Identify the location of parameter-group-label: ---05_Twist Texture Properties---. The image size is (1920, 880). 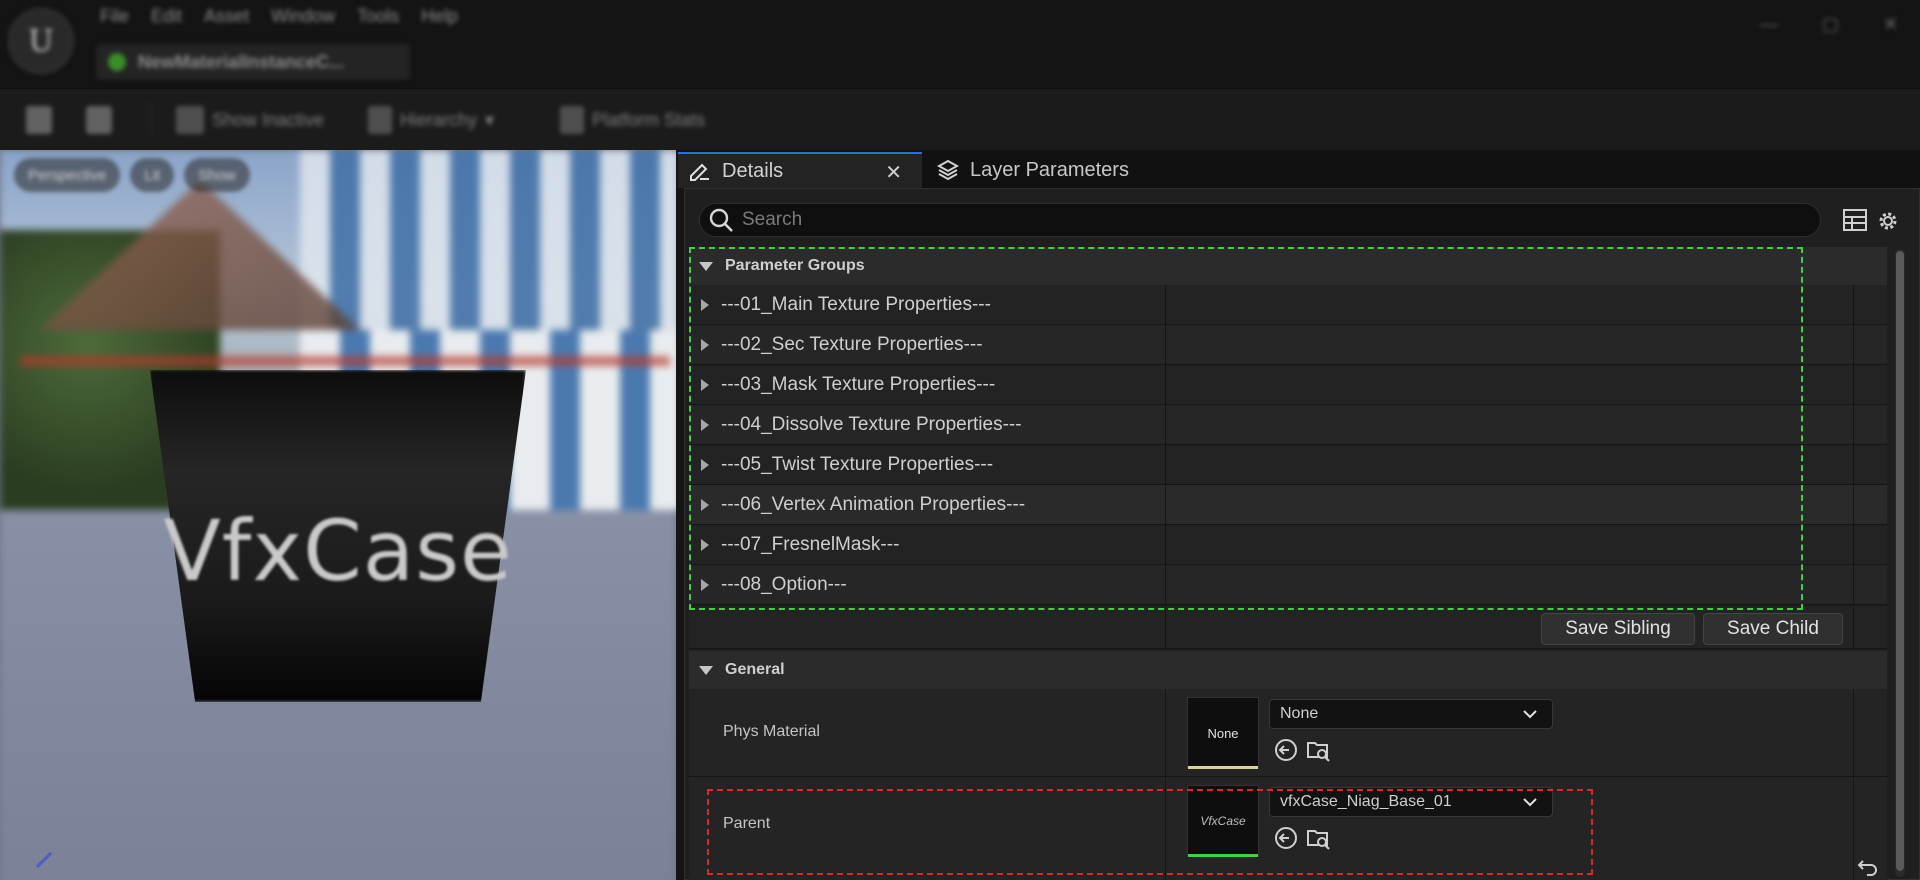
(857, 464).